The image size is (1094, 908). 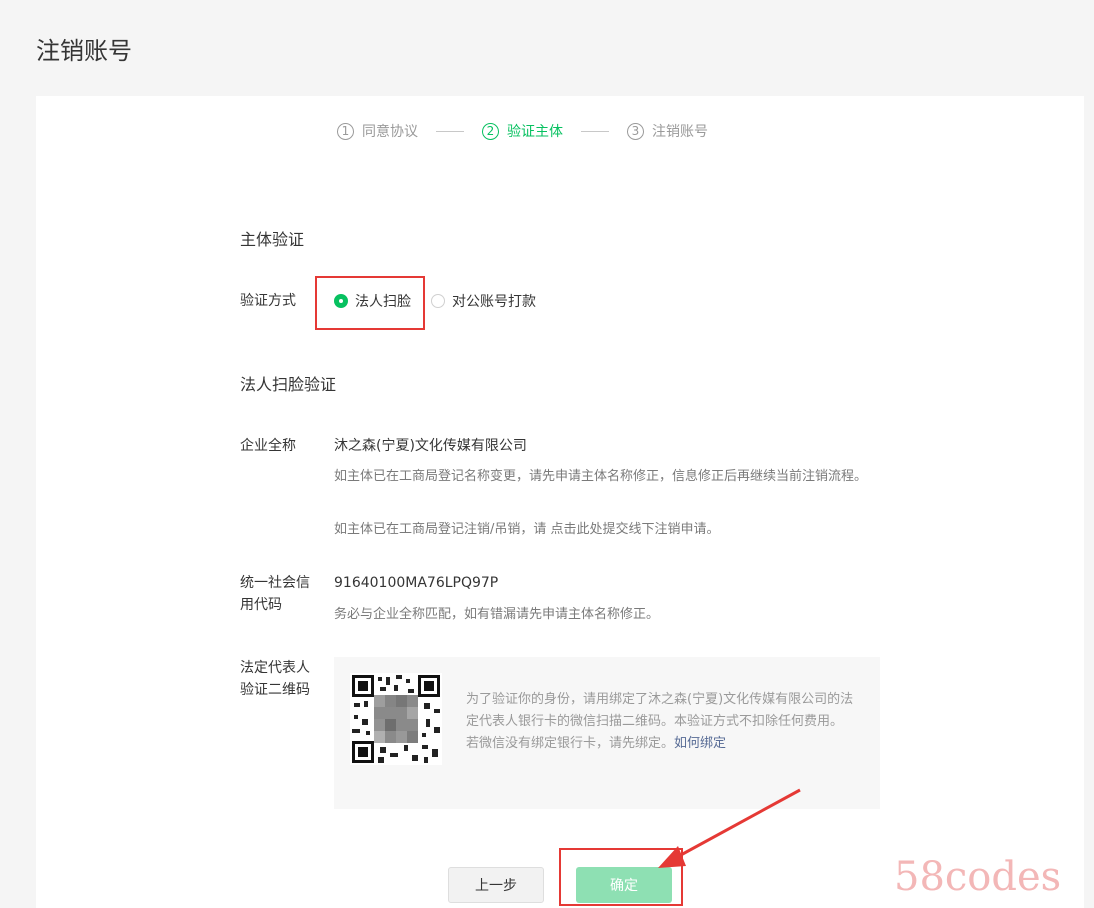 I want to click on step-cancel: 3 注销账号, so click(x=667, y=131).